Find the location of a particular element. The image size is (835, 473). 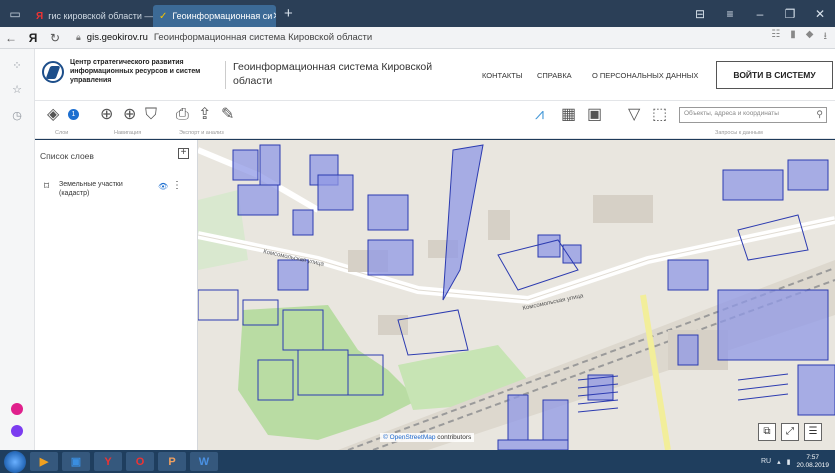

export-icon: ⇪ is located at coordinates (204, 115).